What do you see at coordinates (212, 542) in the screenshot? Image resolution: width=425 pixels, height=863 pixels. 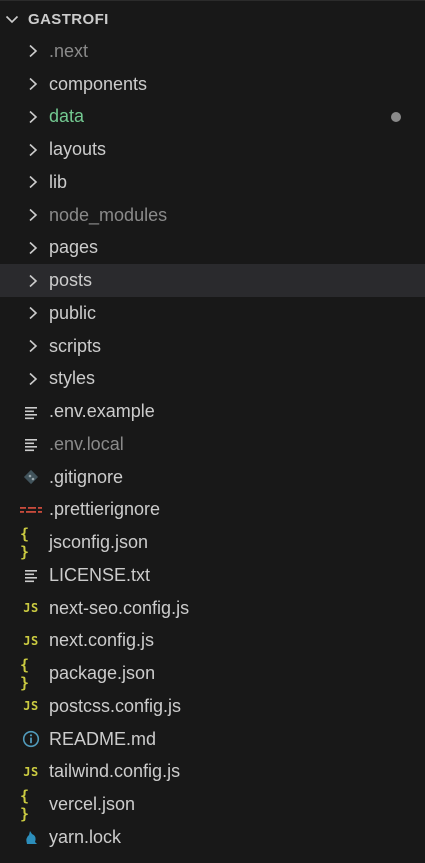 I see `file-jsconfig-json: { } jsconfig.json` at bounding box center [212, 542].